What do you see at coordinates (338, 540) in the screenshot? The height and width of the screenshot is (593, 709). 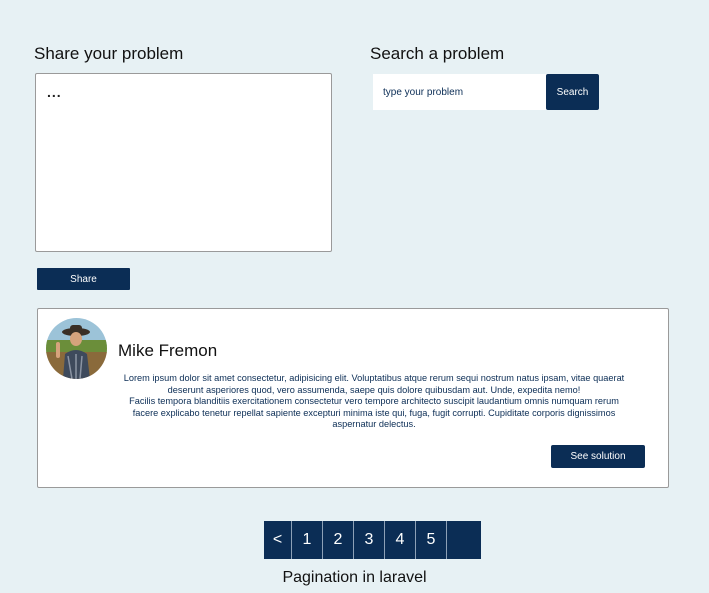 I see `pagination-page-2: 2` at bounding box center [338, 540].